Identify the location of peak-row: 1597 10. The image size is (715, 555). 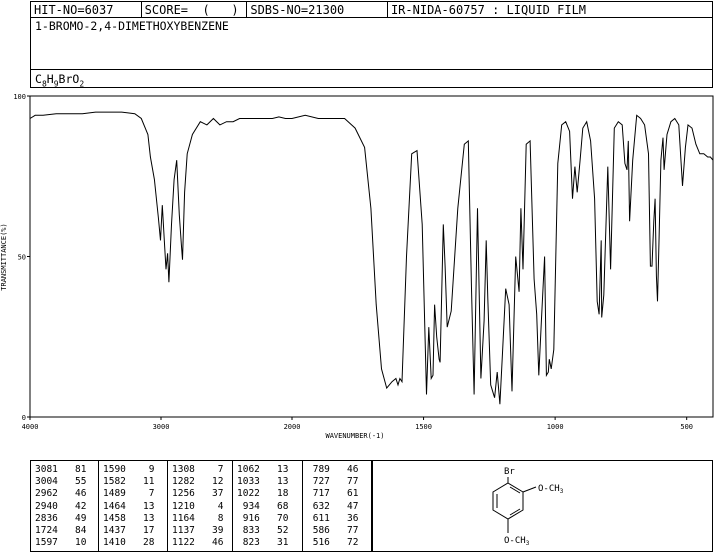
(61, 543).